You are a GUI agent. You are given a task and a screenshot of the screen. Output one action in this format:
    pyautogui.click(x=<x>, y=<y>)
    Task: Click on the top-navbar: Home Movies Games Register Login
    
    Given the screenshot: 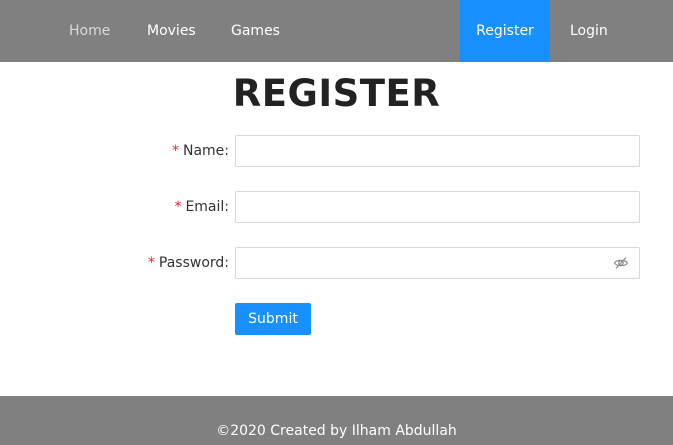 What is the action you would take?
    pyautogui.click(x=336, y=31)
    